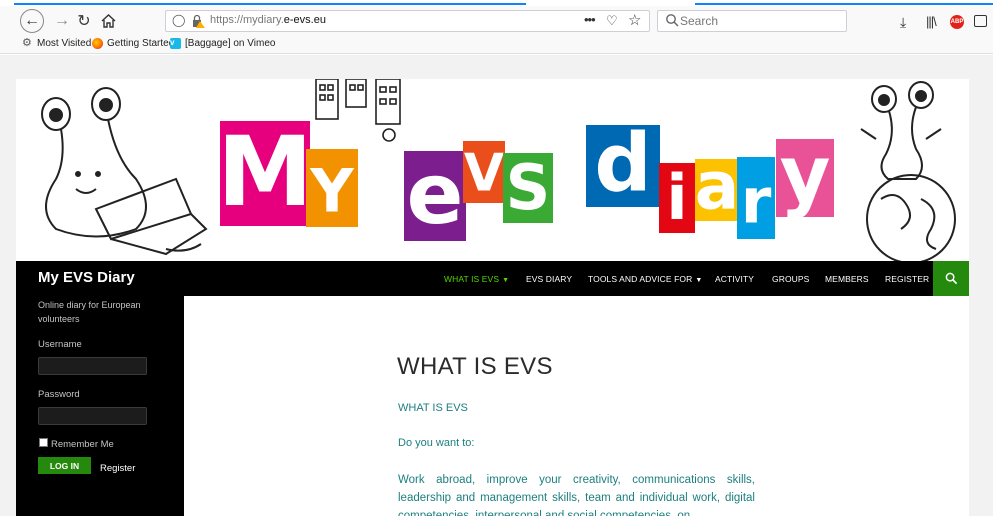 Image resolution: width=993 pixels, height=516 pixels. I want to click on url-text: https://mydiary.e-evs.eu, so click(268, 20).